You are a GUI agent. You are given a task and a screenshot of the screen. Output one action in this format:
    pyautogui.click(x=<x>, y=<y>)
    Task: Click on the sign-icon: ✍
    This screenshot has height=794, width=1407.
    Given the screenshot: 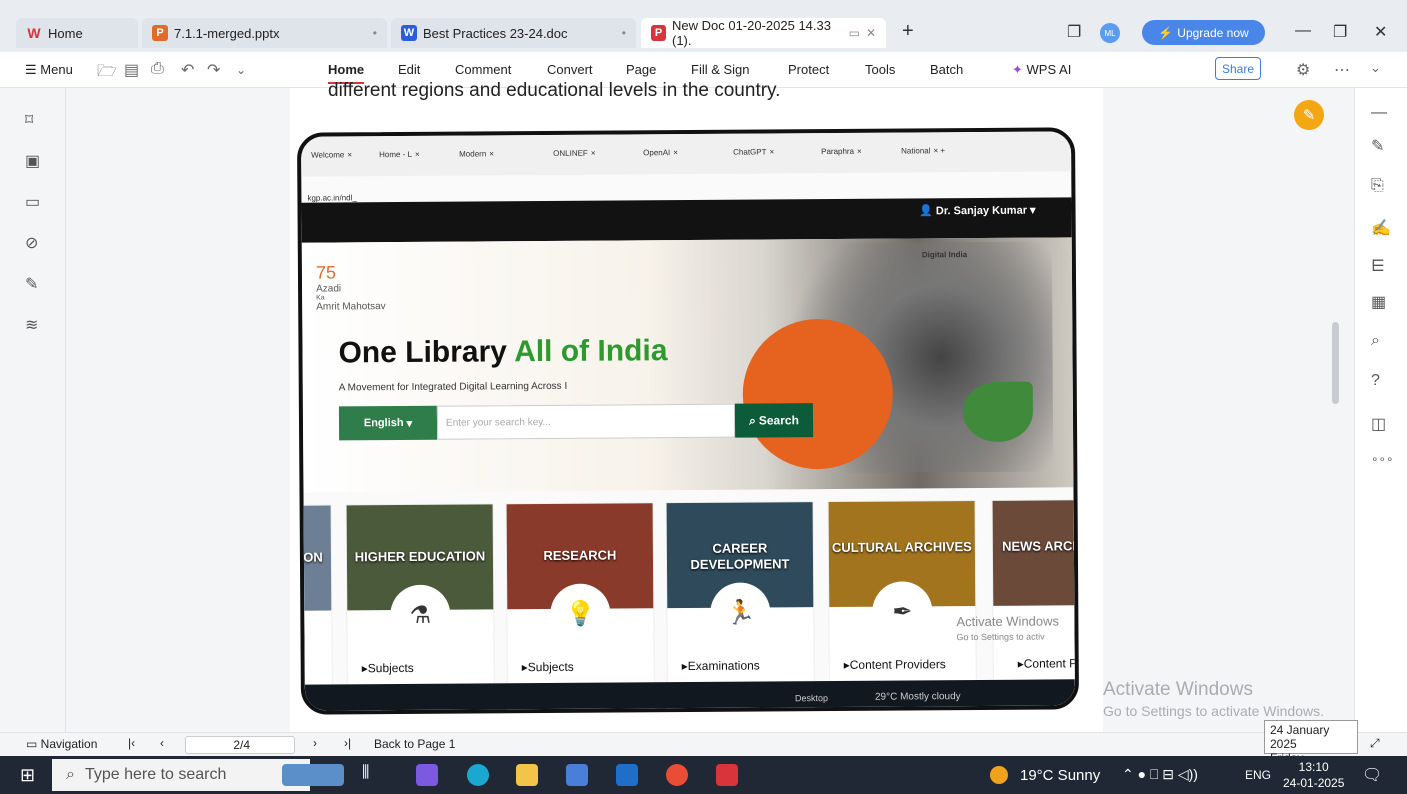 What is the action you would take?
    pyautogui.click(x=1381, y=228)
    